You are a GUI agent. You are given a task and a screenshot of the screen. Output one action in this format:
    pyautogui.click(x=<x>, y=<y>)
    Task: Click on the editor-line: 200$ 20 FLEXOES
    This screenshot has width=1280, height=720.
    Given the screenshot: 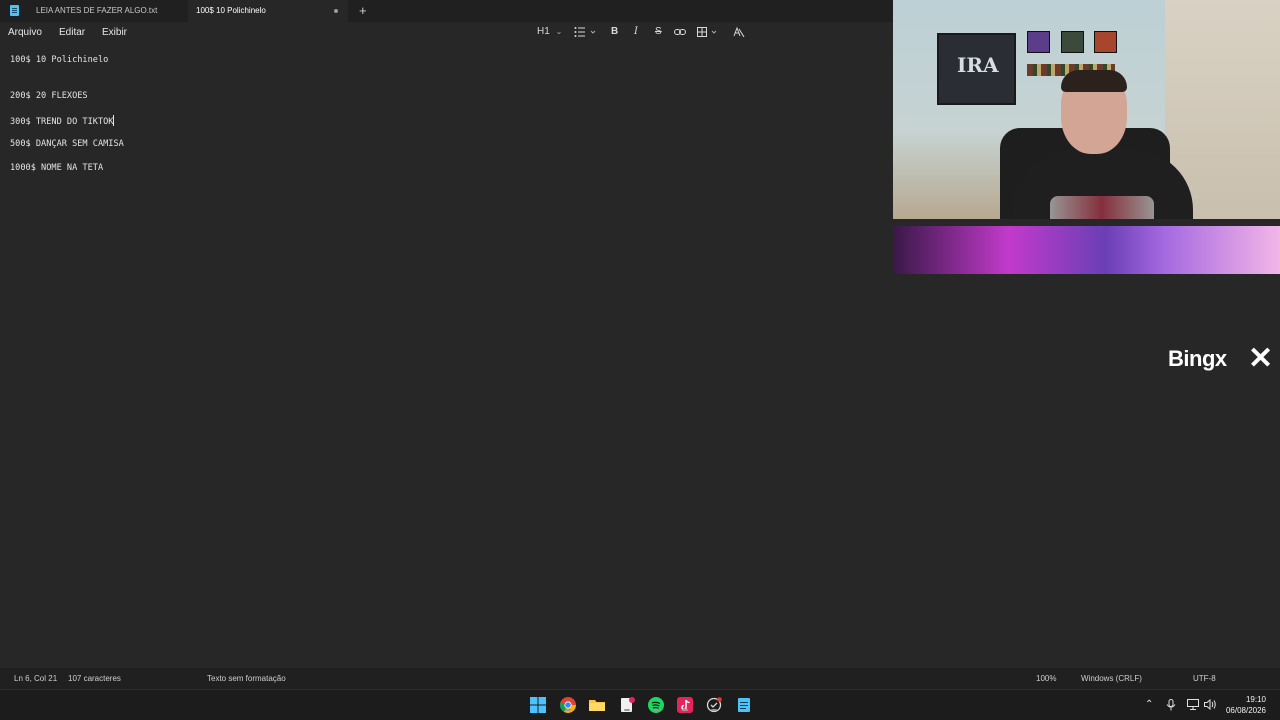 What is the action you would take?
    pyautogui.click(x=49, y=96)
    